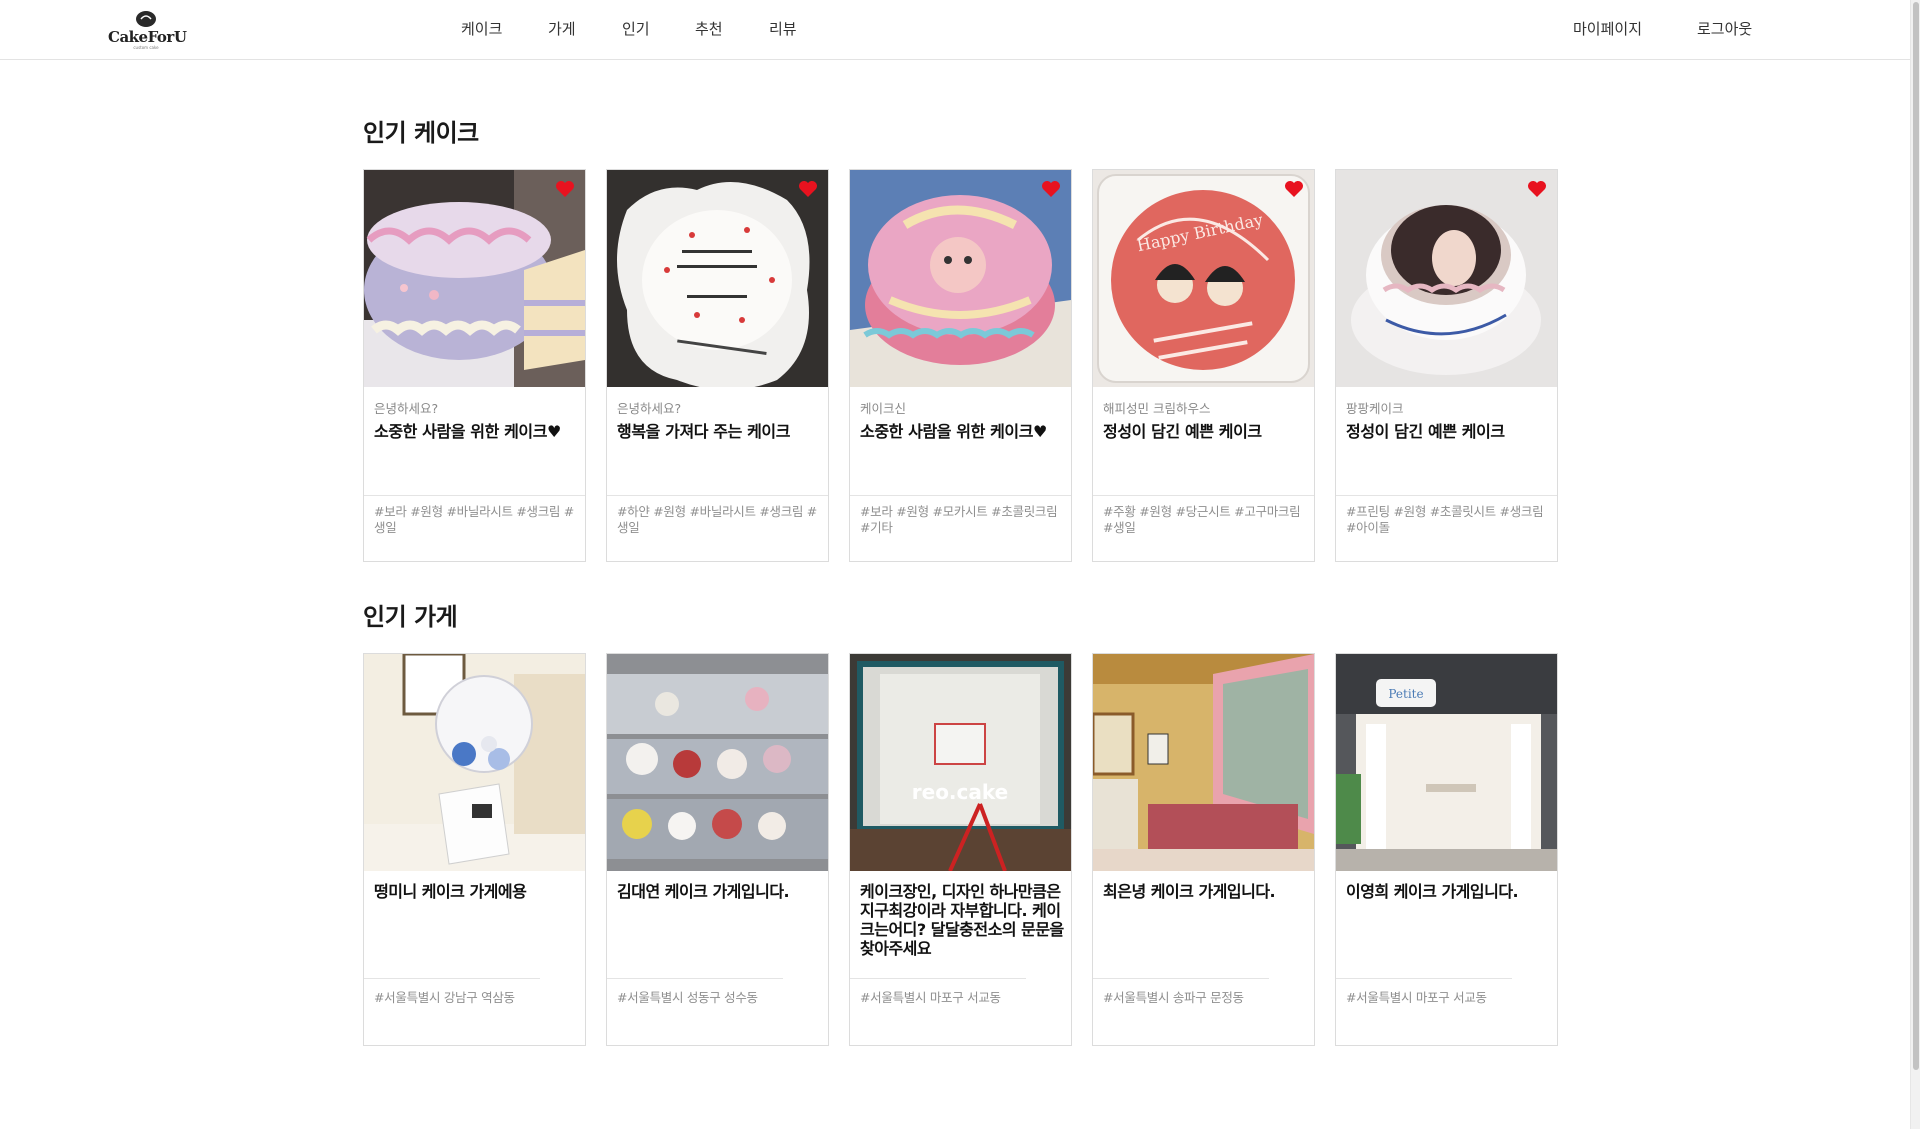  What do you see at coordinates (1916, 536) in the screenshot?
I see `scrollbar-thumb` at bounding box center [1916, 536].